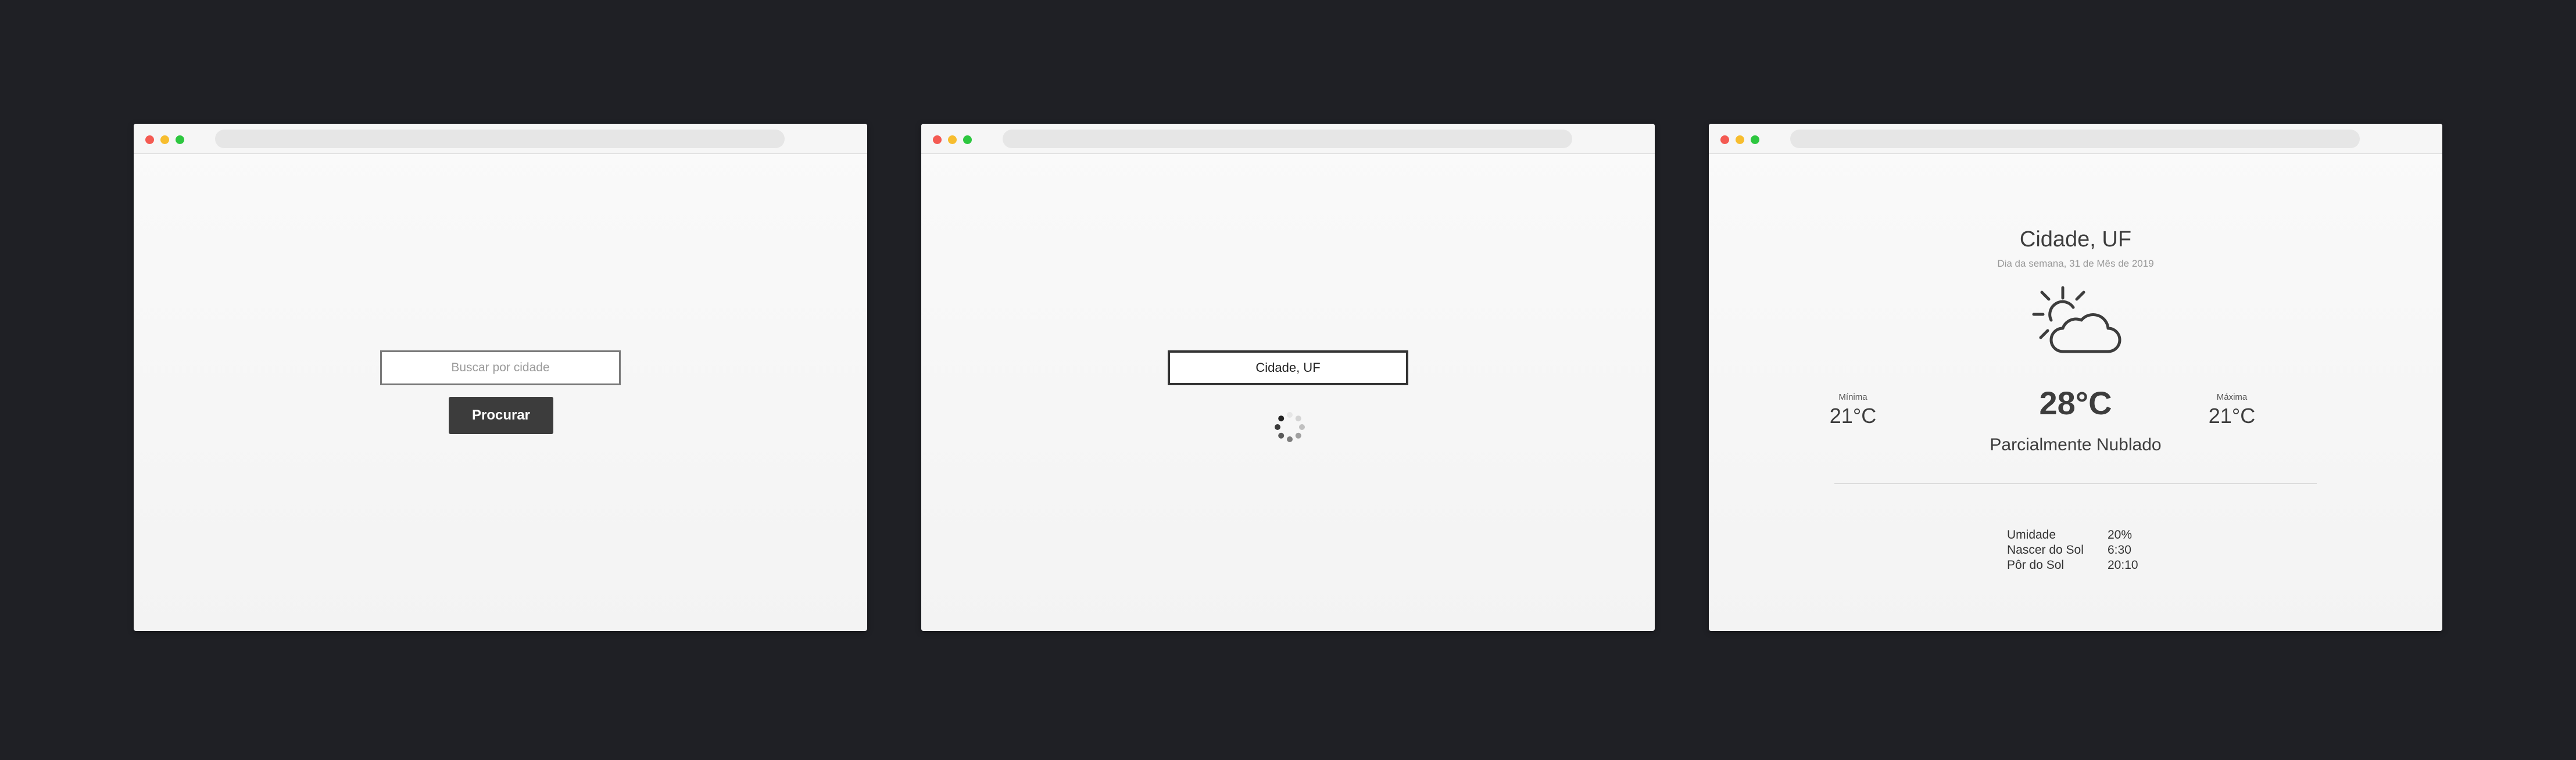  What do you see at coordinates (2075, 263) in the screenshot?
I see `date-text: Dia da semana, 31 de Mês de 2019` at bounding box center [2075, 263].